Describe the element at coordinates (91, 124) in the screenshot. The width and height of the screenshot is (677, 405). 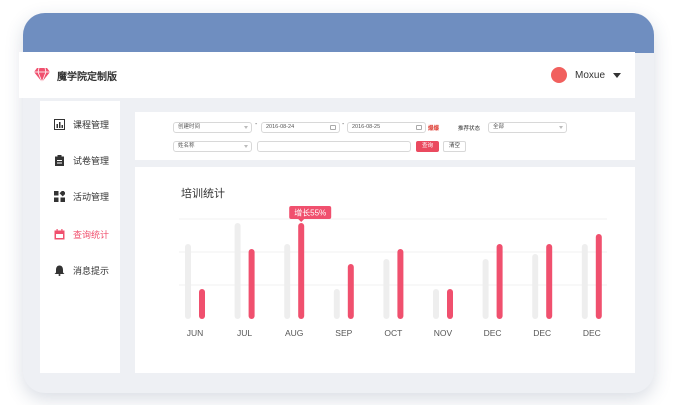
I see `sidebar-item-label: 课程管理` at that location.